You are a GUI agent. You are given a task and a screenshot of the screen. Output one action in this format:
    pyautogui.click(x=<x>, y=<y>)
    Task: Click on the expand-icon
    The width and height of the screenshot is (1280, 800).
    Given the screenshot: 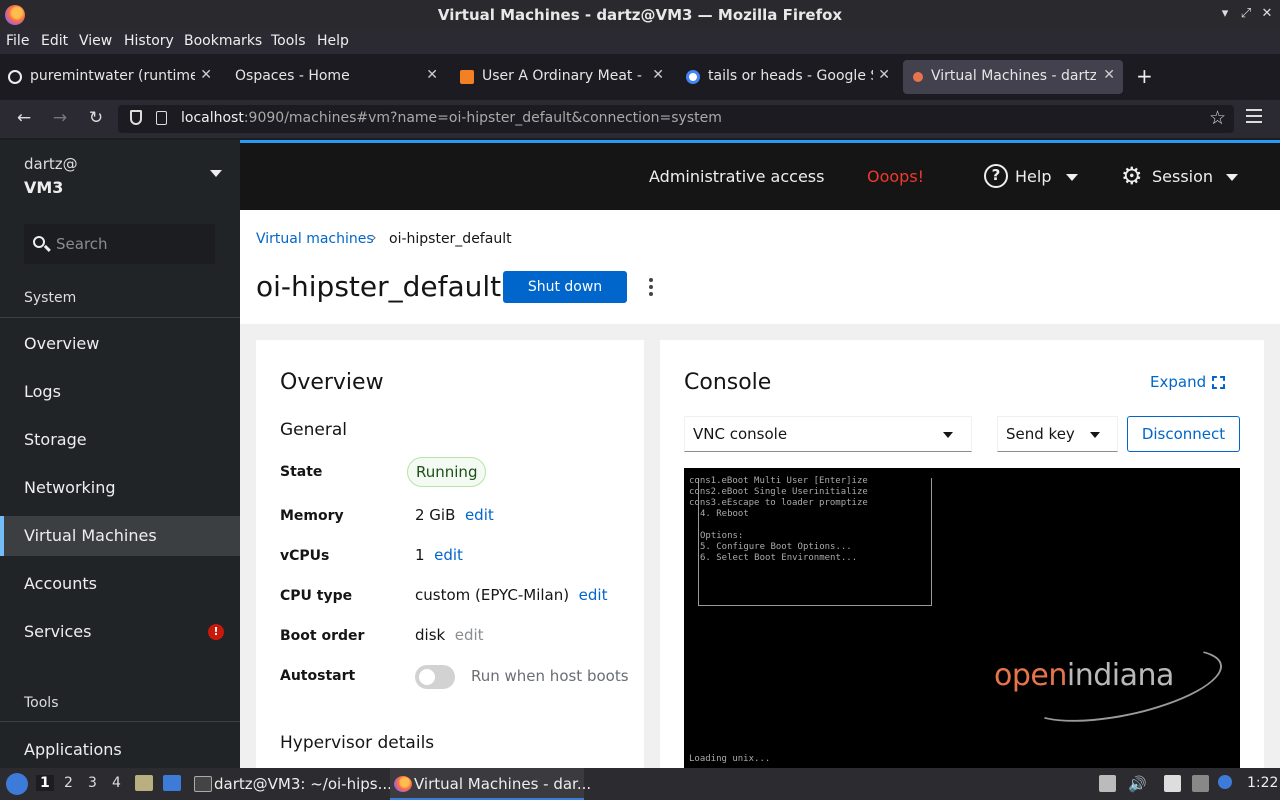 What is the action you would take?
    pyautogui.click(x=1218, y=382)
    